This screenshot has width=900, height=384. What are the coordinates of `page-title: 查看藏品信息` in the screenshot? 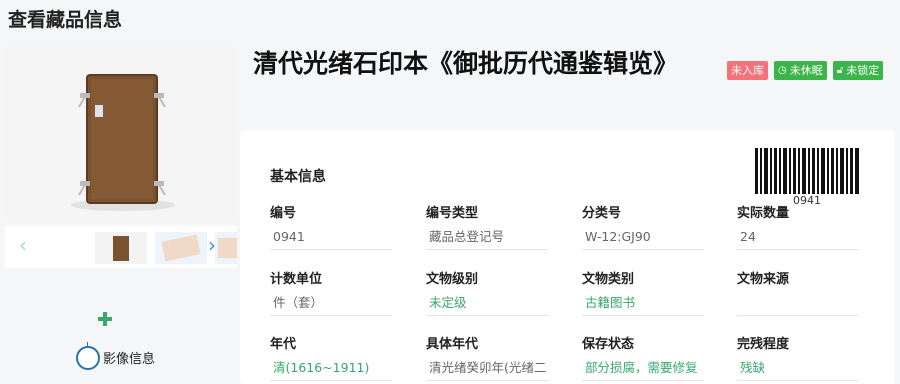 It's located at (65, 20).